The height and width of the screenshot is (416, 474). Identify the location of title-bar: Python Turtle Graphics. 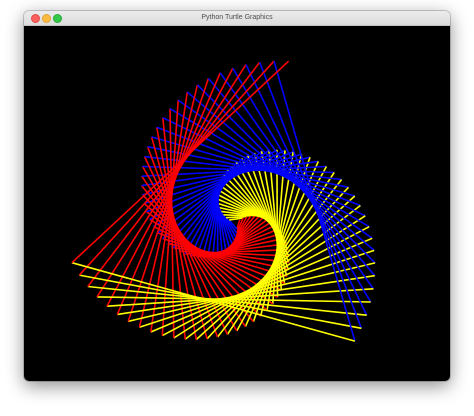
(237, 18).